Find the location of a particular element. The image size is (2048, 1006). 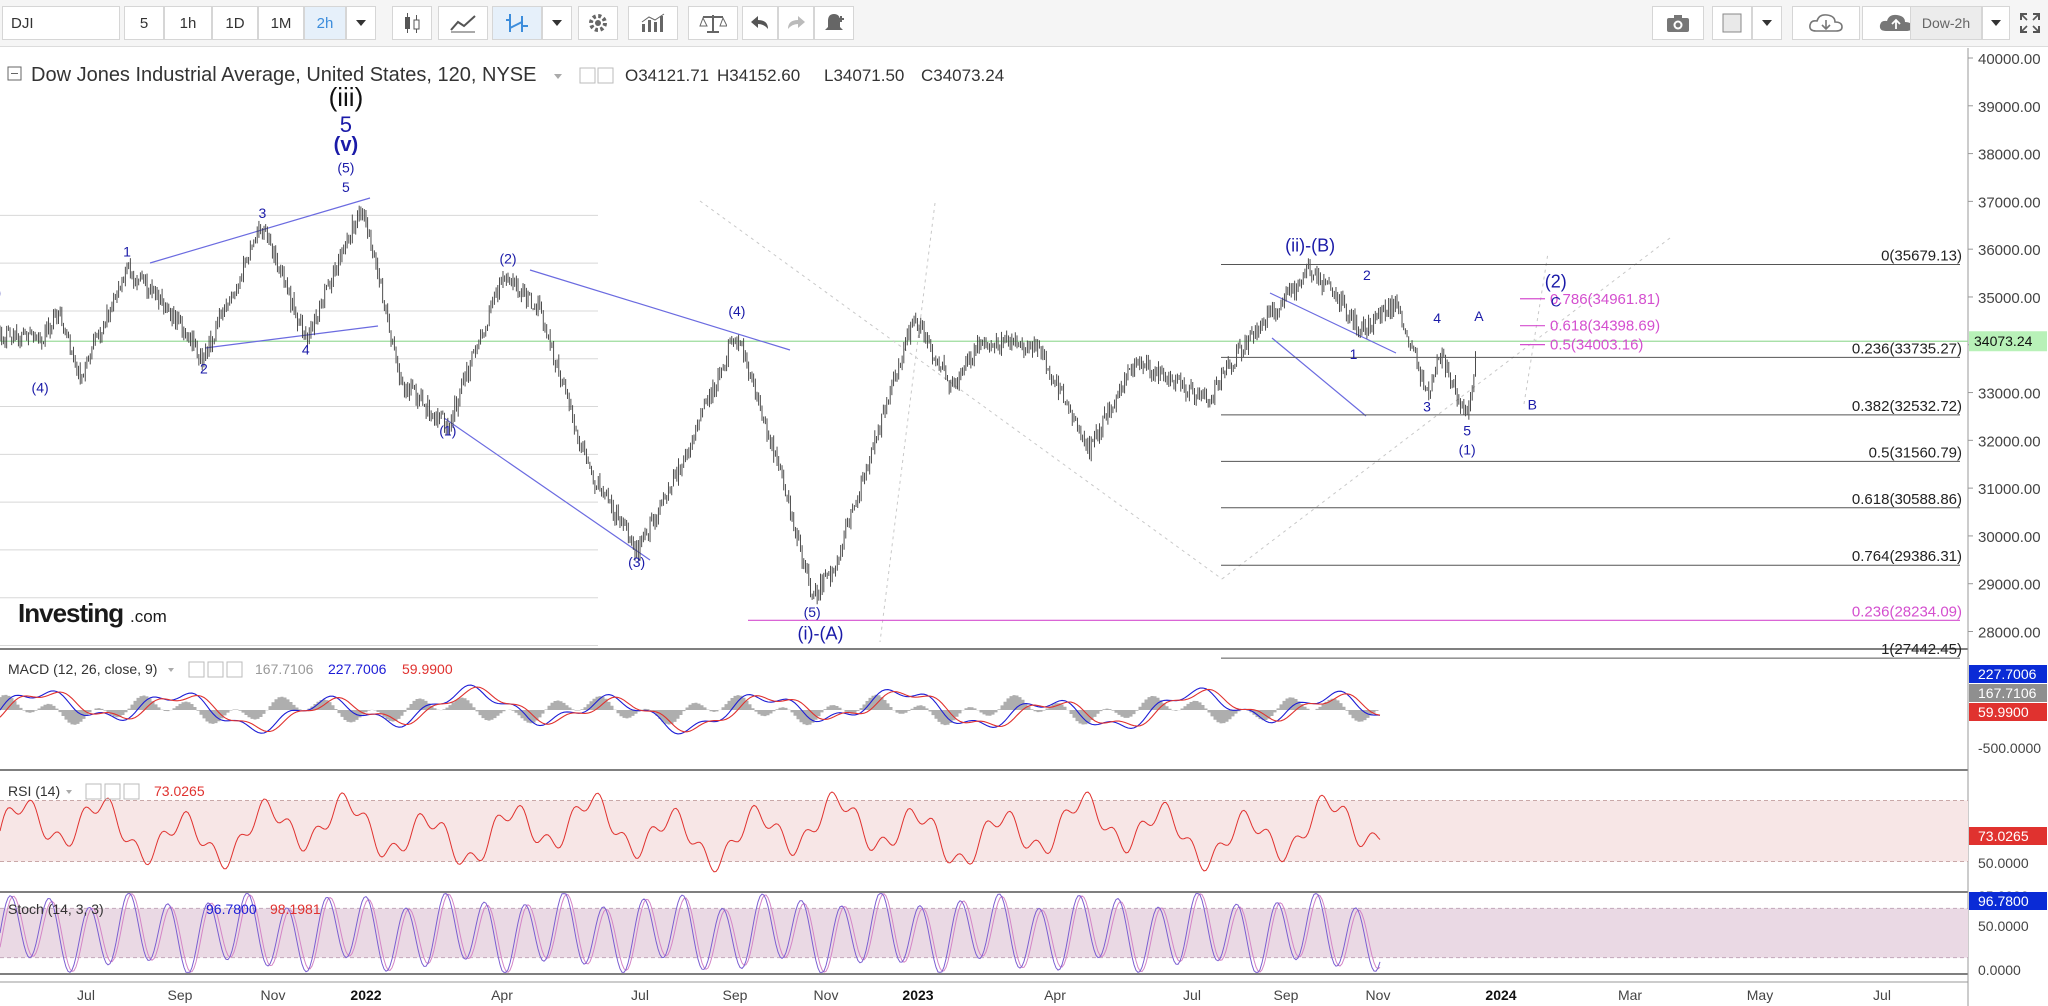

investing-logo: Investing .com is located at coordinates (92, 613).